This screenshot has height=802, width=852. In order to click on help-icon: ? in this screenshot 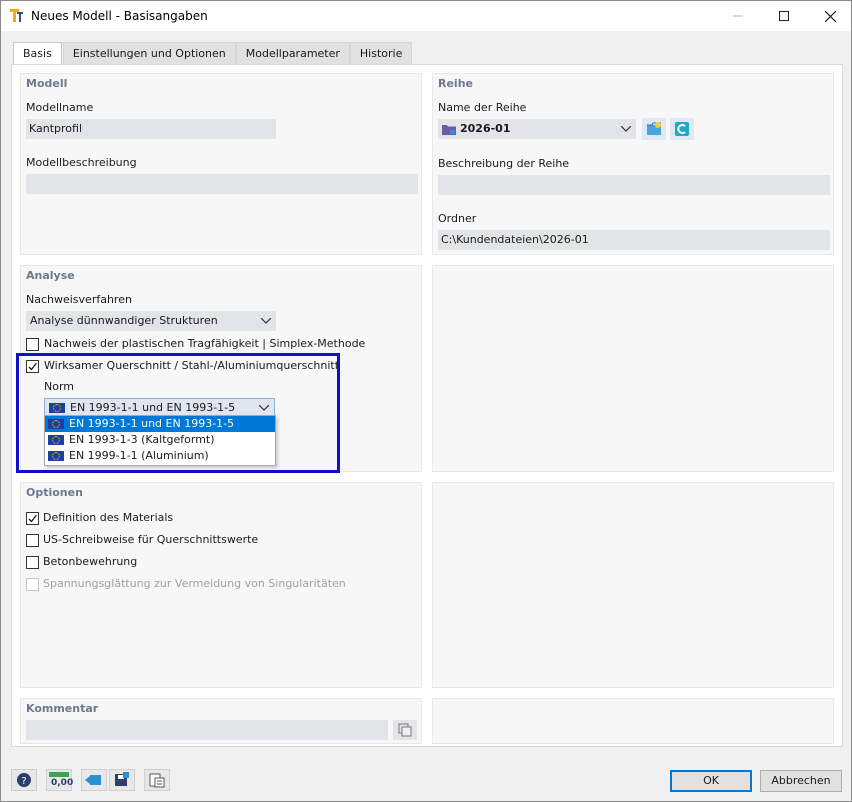, I will do `click(24, 780)`.